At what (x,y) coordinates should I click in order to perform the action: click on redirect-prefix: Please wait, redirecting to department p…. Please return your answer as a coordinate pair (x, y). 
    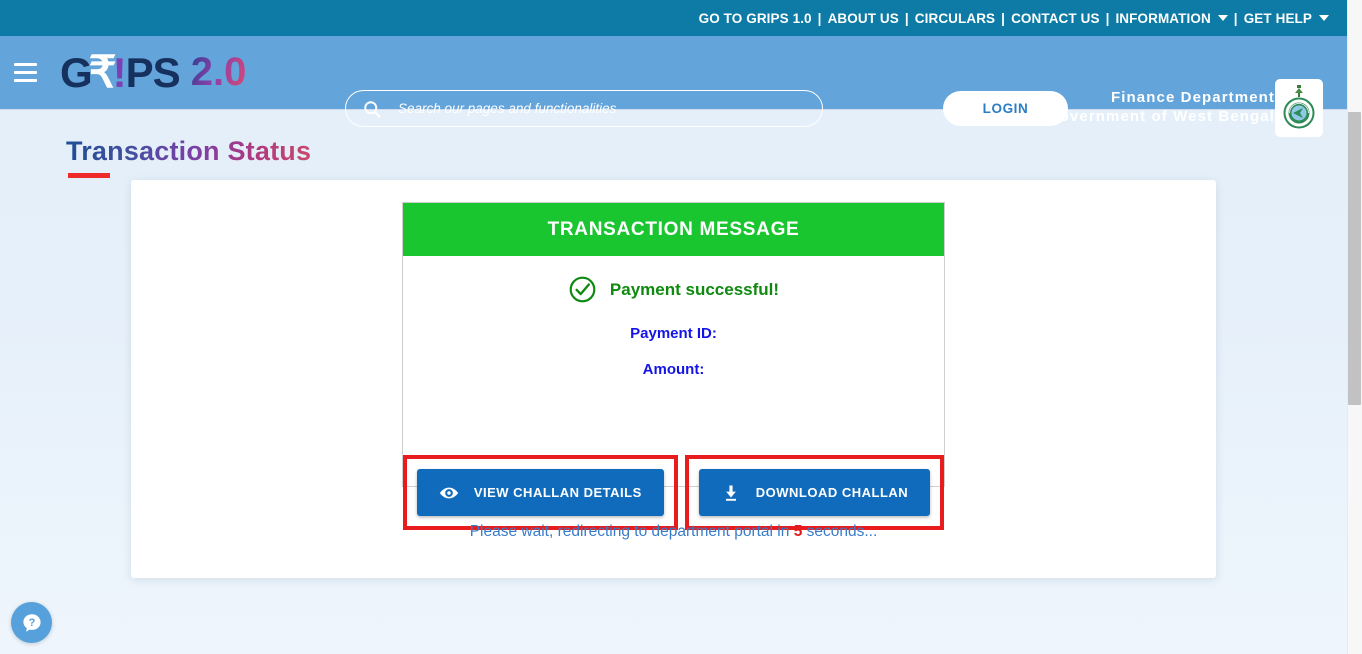
    Looking at the image, I should click on (629, 531).